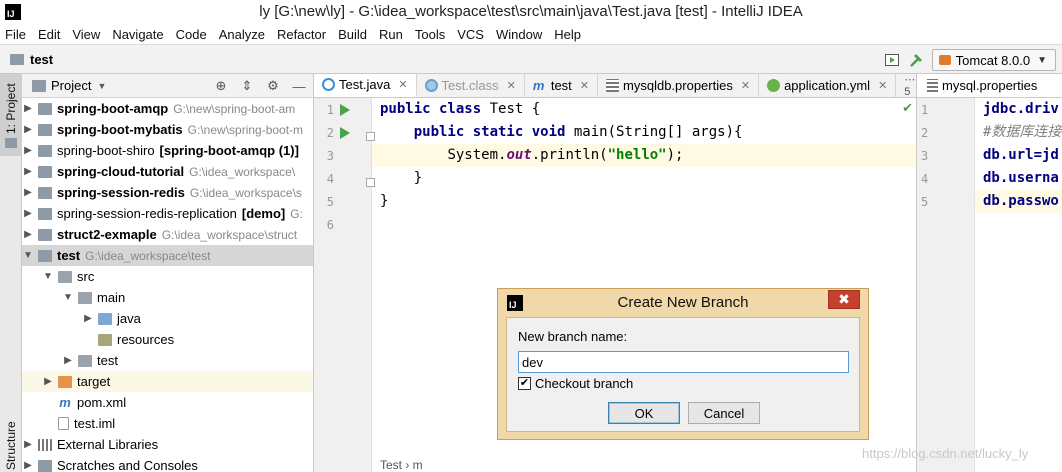 The width and height of the screenshot is (1062, 472). Describe the element at coordinates (191, 34) in the screenshot. I see `menu-code: Code` at that location.